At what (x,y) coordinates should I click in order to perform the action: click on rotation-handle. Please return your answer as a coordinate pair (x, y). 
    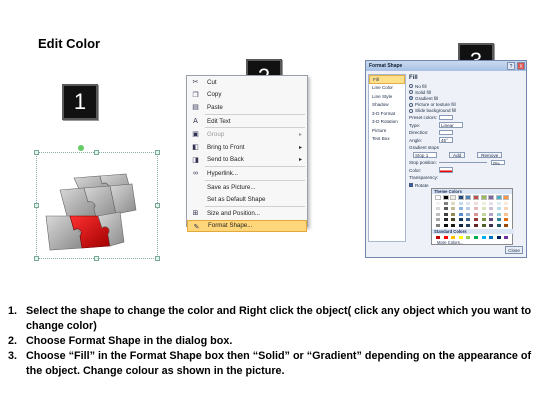
    Looking at the image, I should click on (81, 148).